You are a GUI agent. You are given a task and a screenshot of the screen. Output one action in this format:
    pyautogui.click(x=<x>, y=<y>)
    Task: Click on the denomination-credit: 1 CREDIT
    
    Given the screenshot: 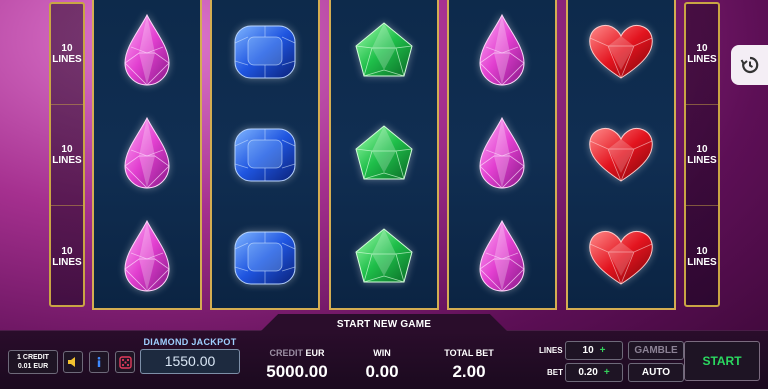 What is the action you would take?
    pyautogui.click(x=33, y=357)
    